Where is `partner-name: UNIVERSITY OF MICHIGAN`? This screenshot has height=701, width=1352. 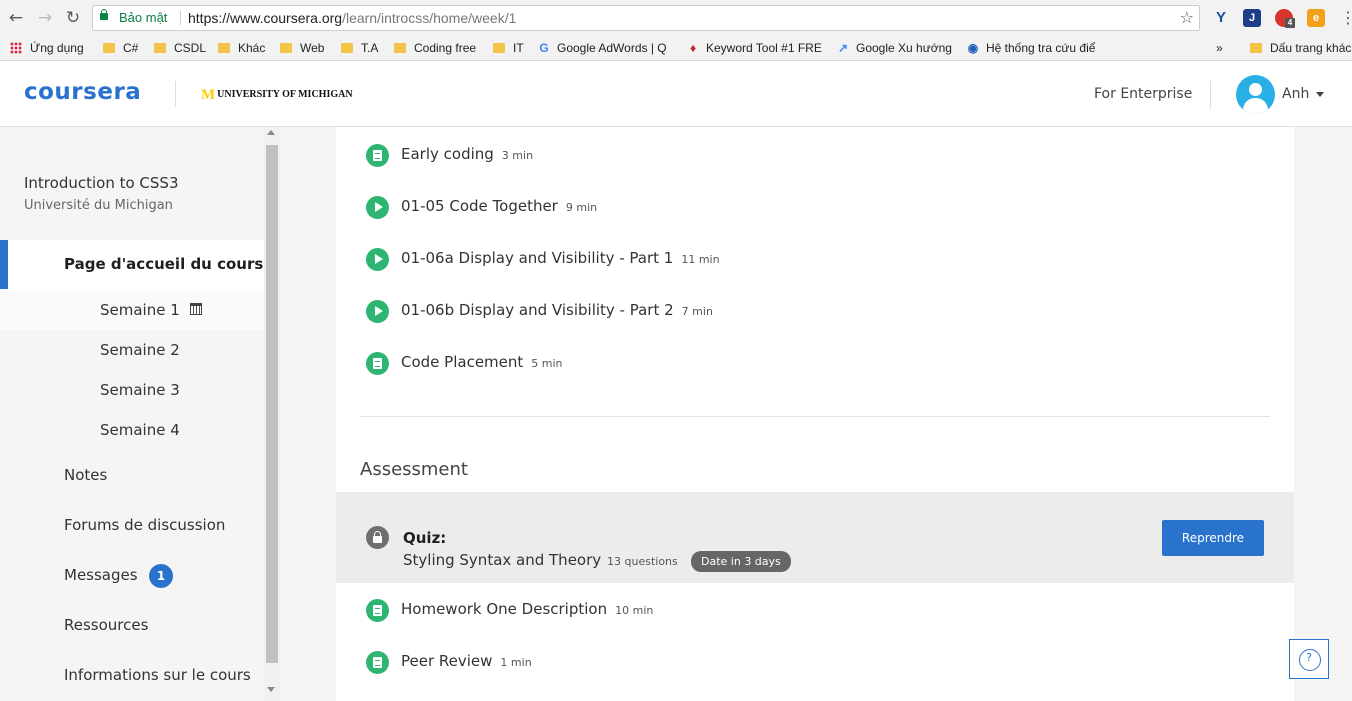 partner-name: UNIVERSITY OF MICHIGAN is located at coordinates (285, 94).